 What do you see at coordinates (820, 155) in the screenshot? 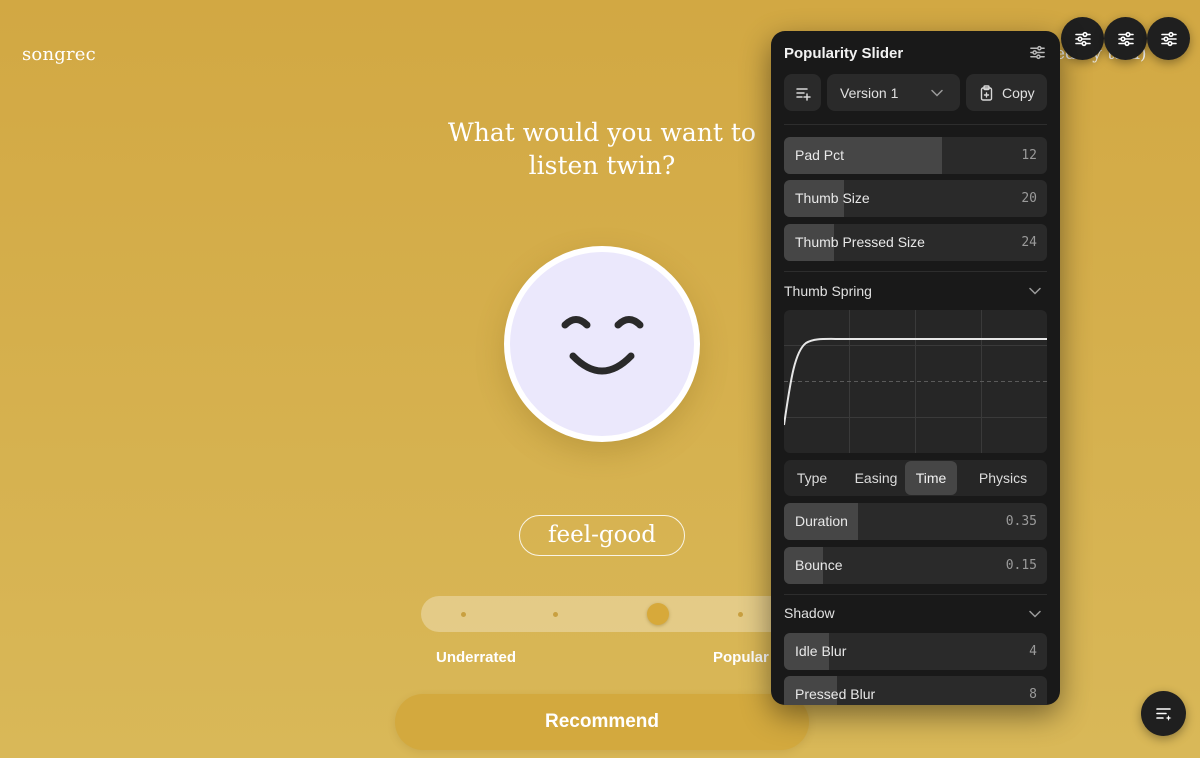
I see `slider-label: Pad Pct` at bounding box center [820, 155].